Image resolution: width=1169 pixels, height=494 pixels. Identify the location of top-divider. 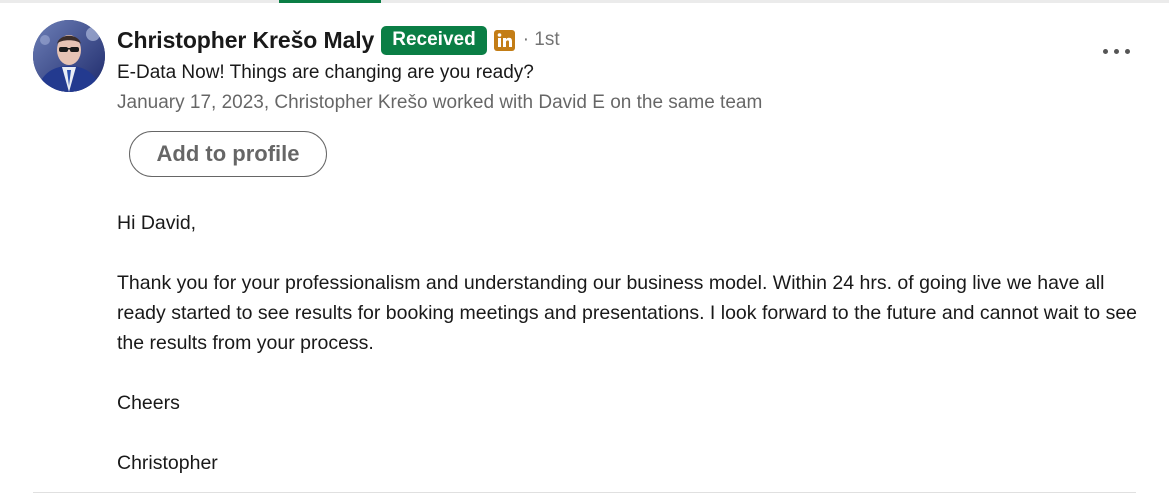
(584, 1).